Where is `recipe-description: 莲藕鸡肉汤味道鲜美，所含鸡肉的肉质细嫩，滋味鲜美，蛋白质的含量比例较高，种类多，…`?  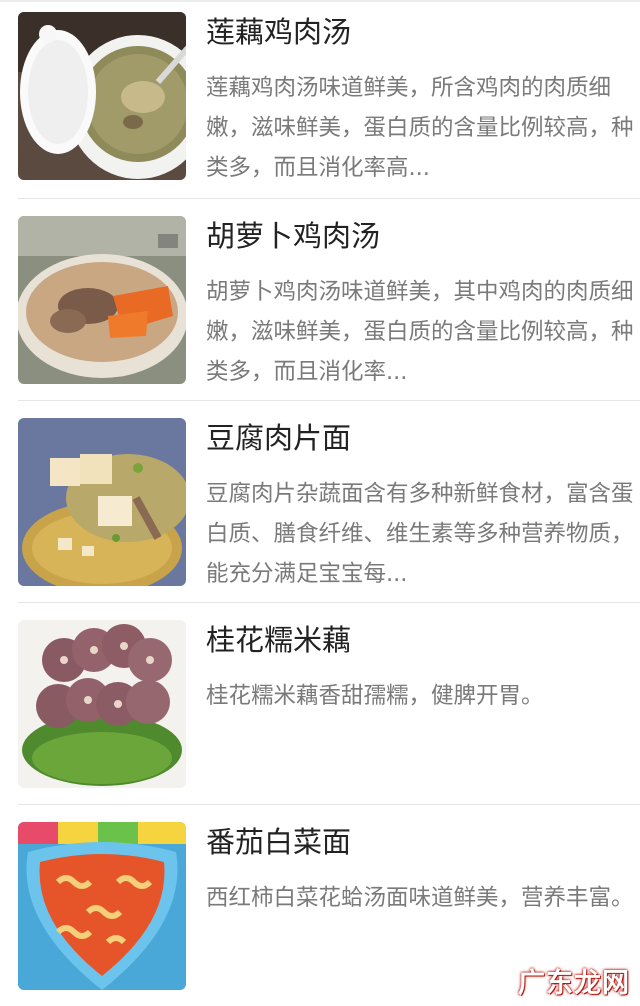 recipe-description: 莲藕鸡肉汤味道鲜美，所含鸡肉的肉质细嫩，滋味鲜美，蛋白质的含量比例较高，种类多，… is located at coordinates (420, 128).